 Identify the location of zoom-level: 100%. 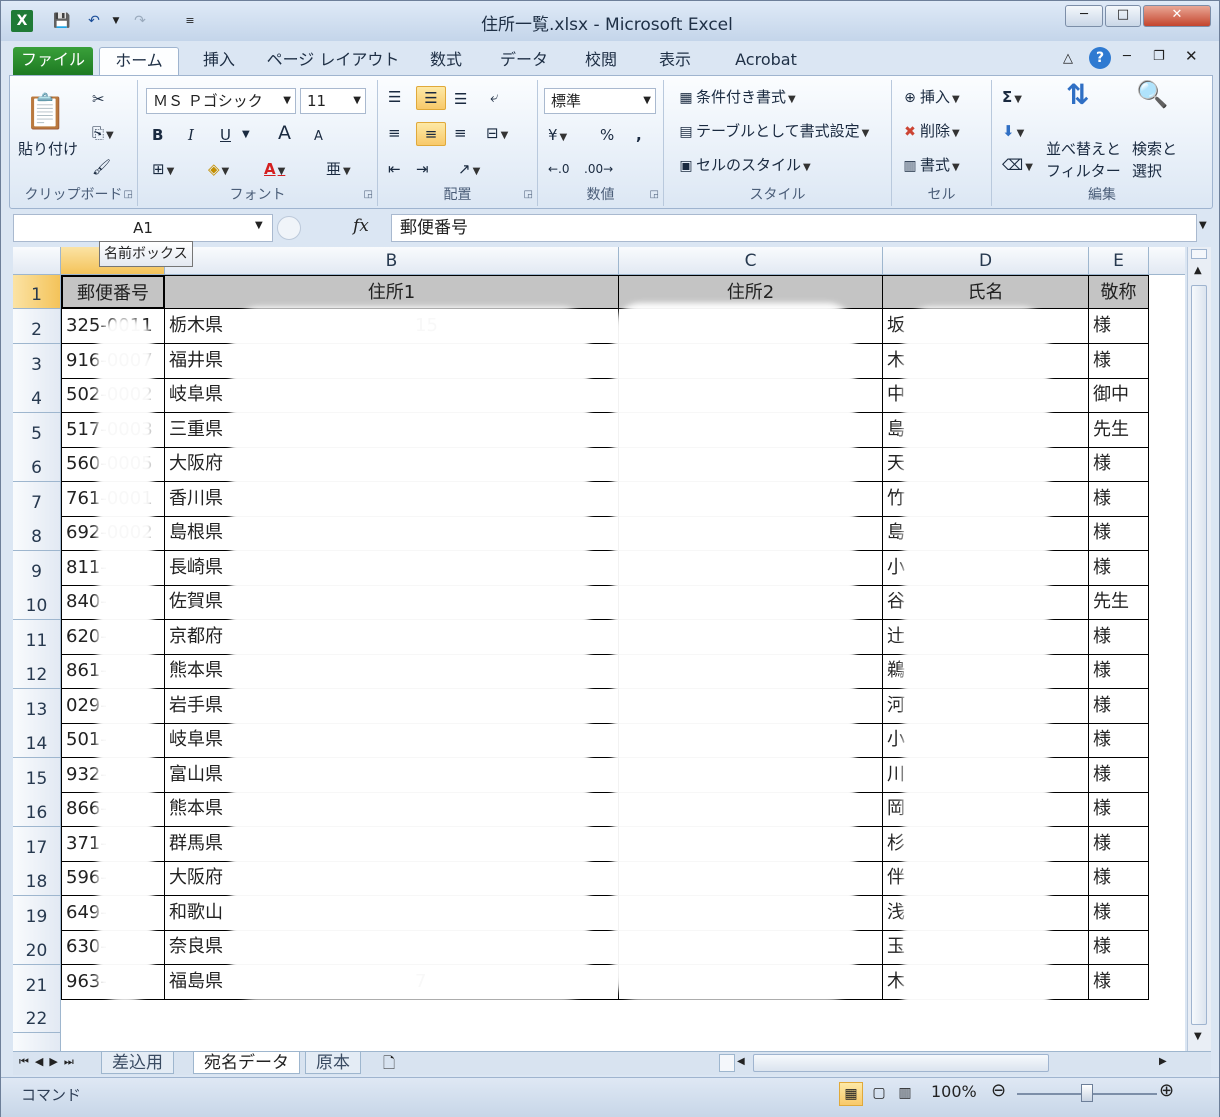
(954, 1091).